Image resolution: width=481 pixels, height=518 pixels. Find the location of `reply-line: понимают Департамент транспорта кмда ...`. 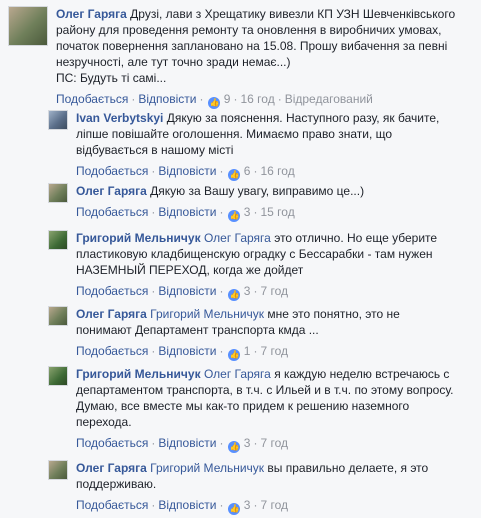

reply-line: понимают Департамент транспорта кмда ... is located at coordinates (197, 330).